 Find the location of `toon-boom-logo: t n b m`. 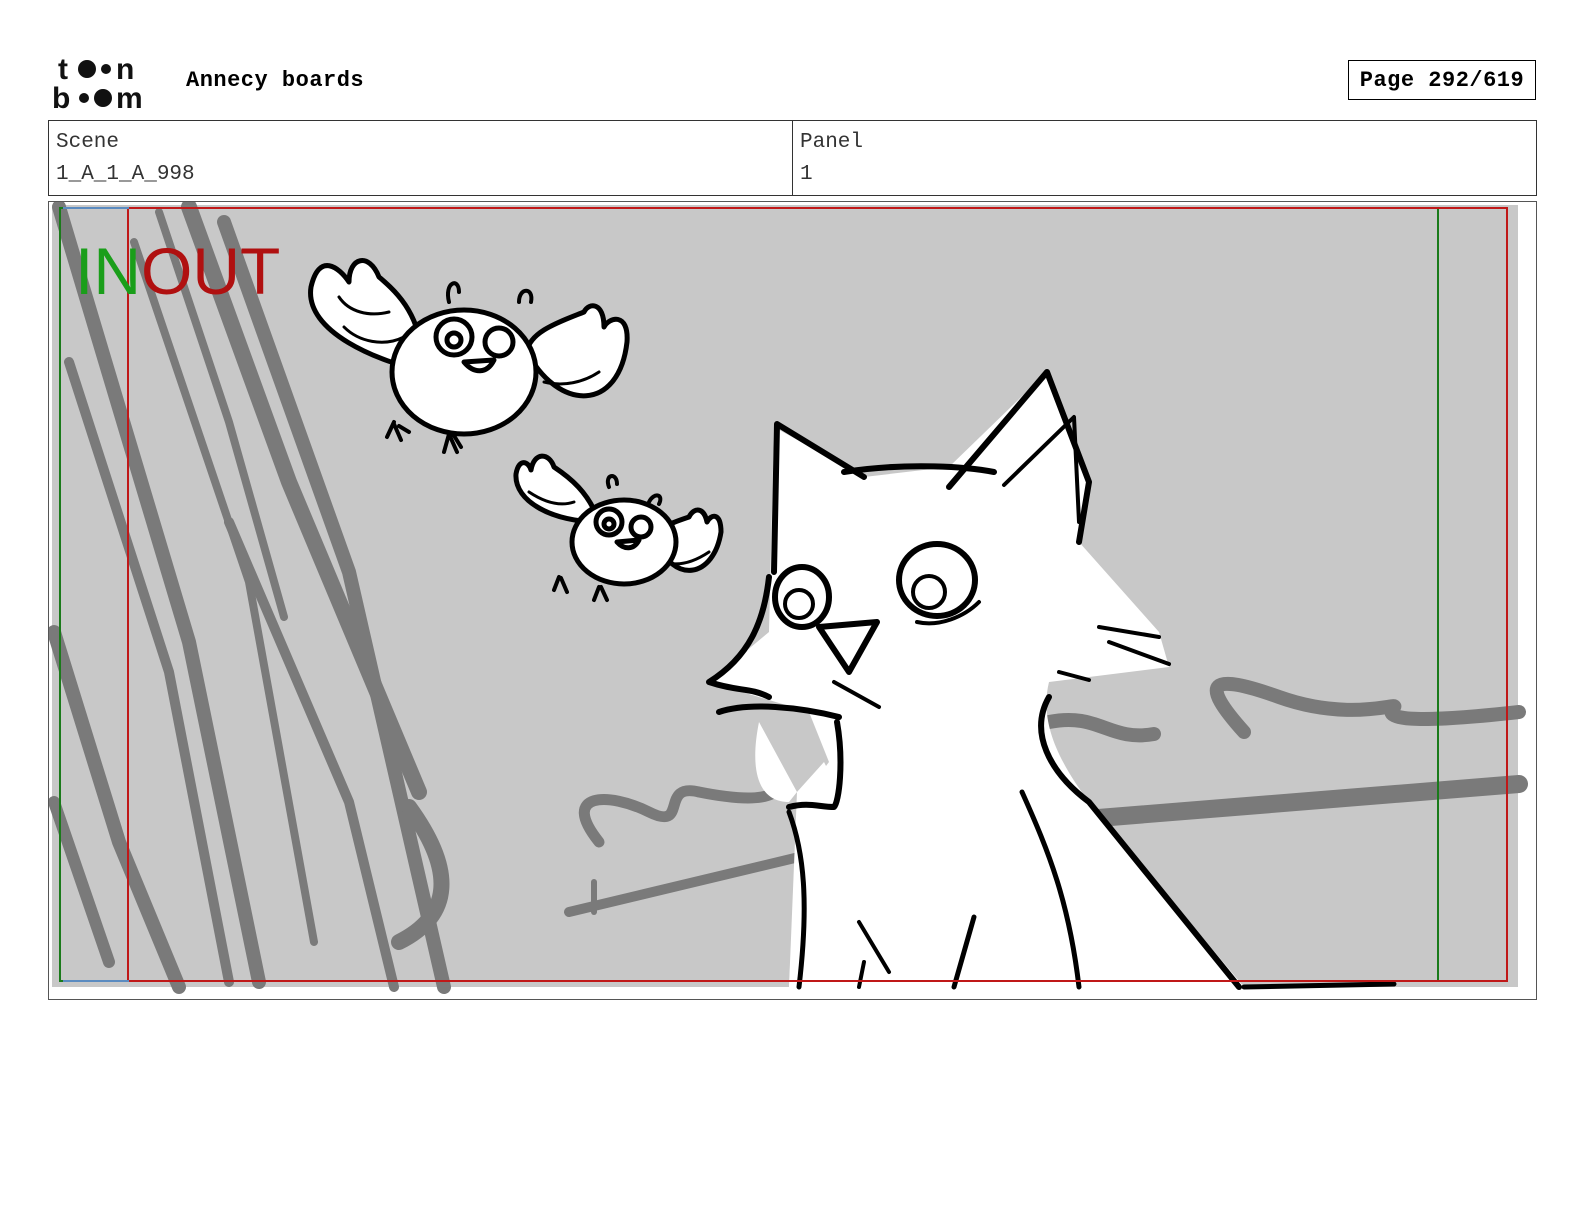

toon-boom-logo: t n b m is located at coordinates (97, 82).